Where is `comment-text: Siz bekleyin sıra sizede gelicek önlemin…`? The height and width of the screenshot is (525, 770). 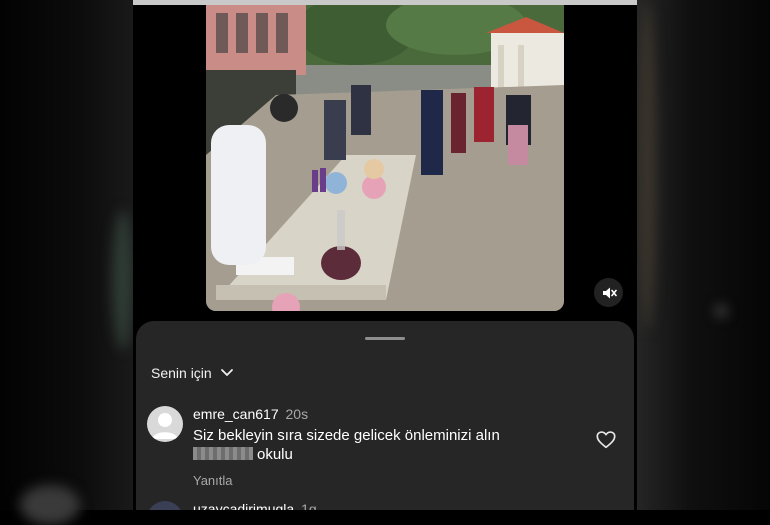
comment-text: Siz bekleyin sıra sizede gelicek önlemin… is located at coordinates (383, 445).